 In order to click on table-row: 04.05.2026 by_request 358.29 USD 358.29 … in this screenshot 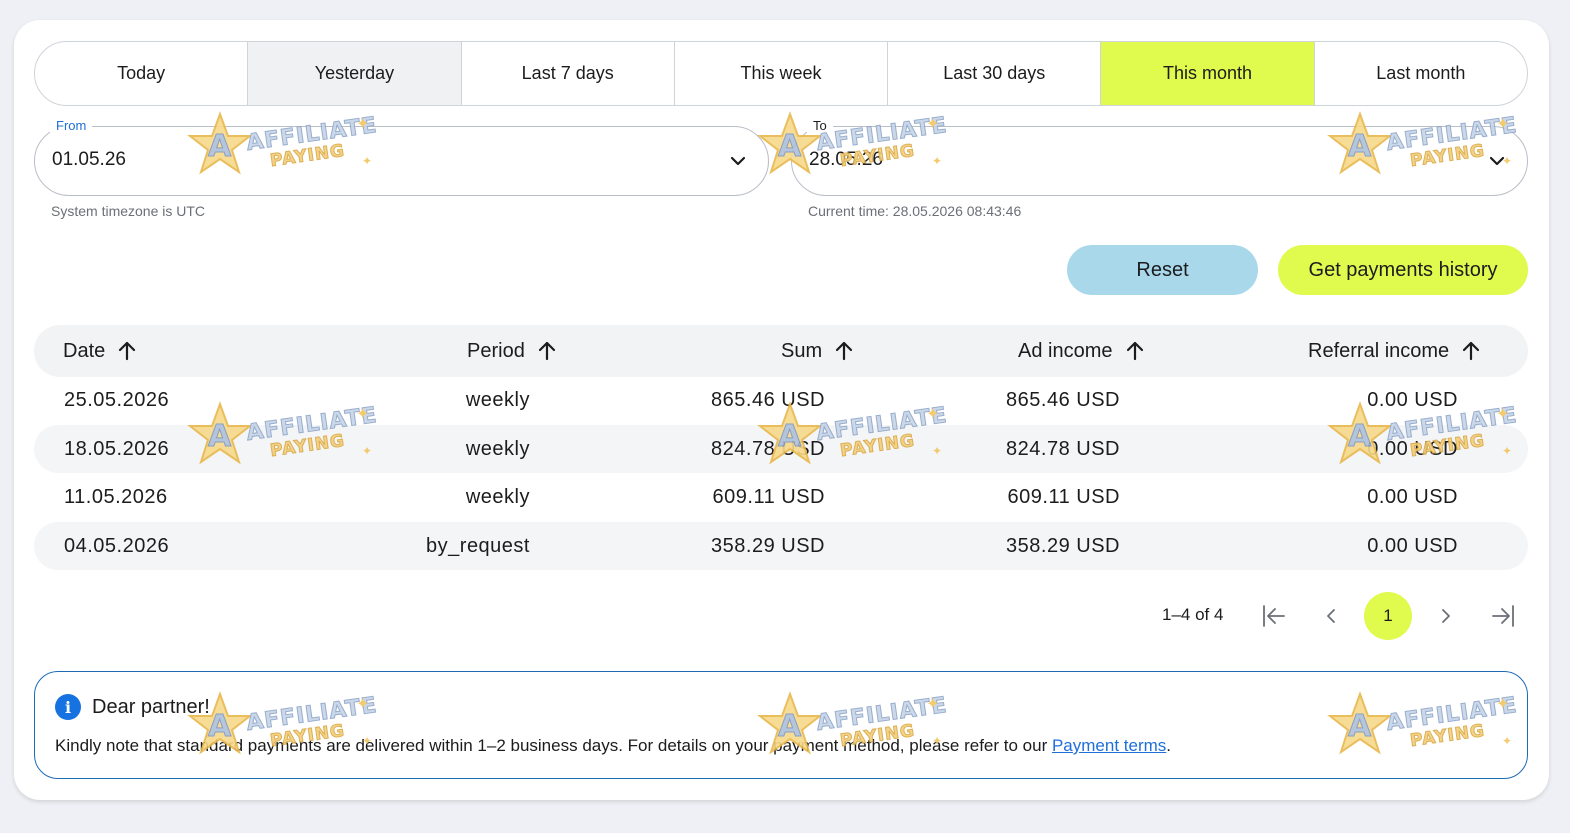, I will do `click(781, 546)`.